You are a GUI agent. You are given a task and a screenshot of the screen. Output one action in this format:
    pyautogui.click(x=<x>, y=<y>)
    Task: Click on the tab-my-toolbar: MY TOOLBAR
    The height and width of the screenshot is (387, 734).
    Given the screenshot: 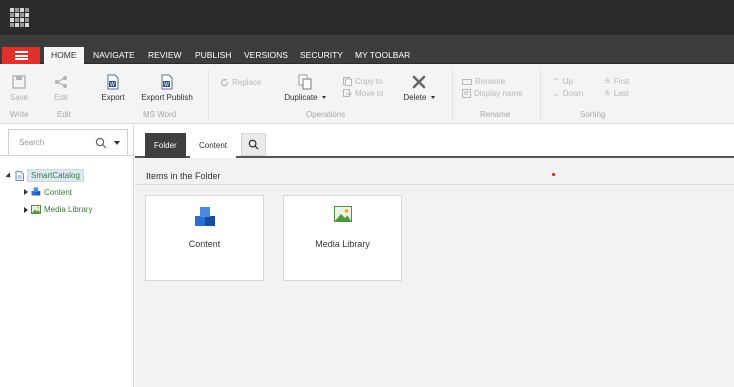 What is the action you would take?
    pyautogui.click(x=382, y=55)
    